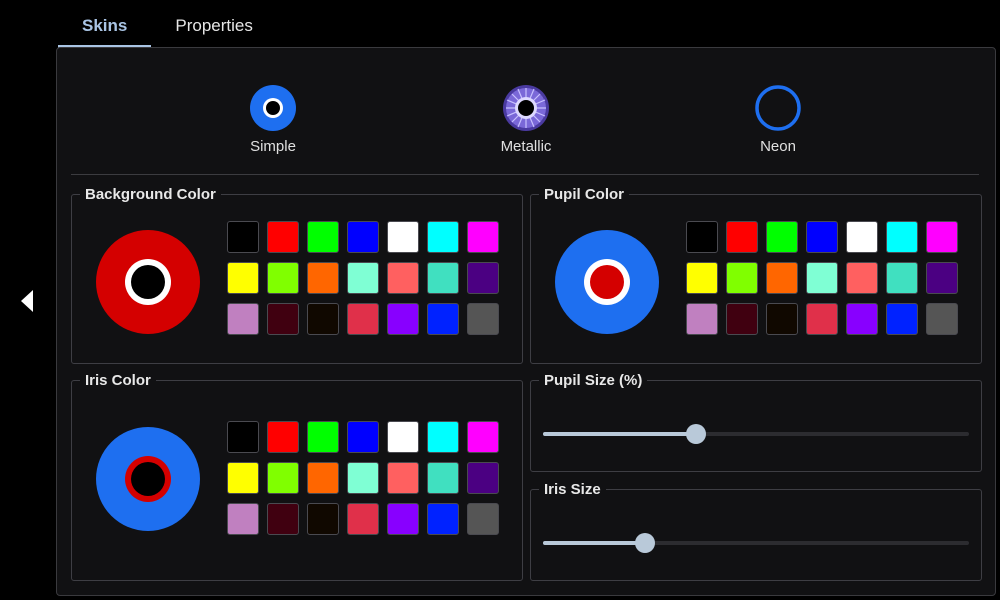 This screenshot has width=1000, height=600. Describe the element at coordinates (620, 434) in the screenshot. I see `pupil-size-slider-fill` at that location.